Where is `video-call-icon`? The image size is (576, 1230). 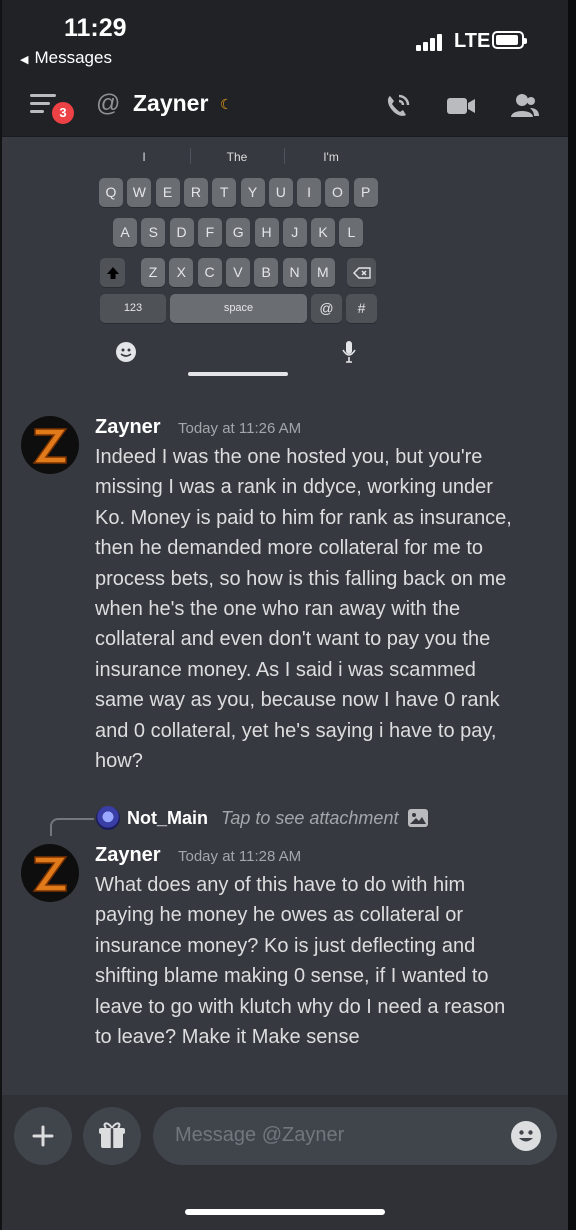 video-call-icon is located at coordinates (461, 106).